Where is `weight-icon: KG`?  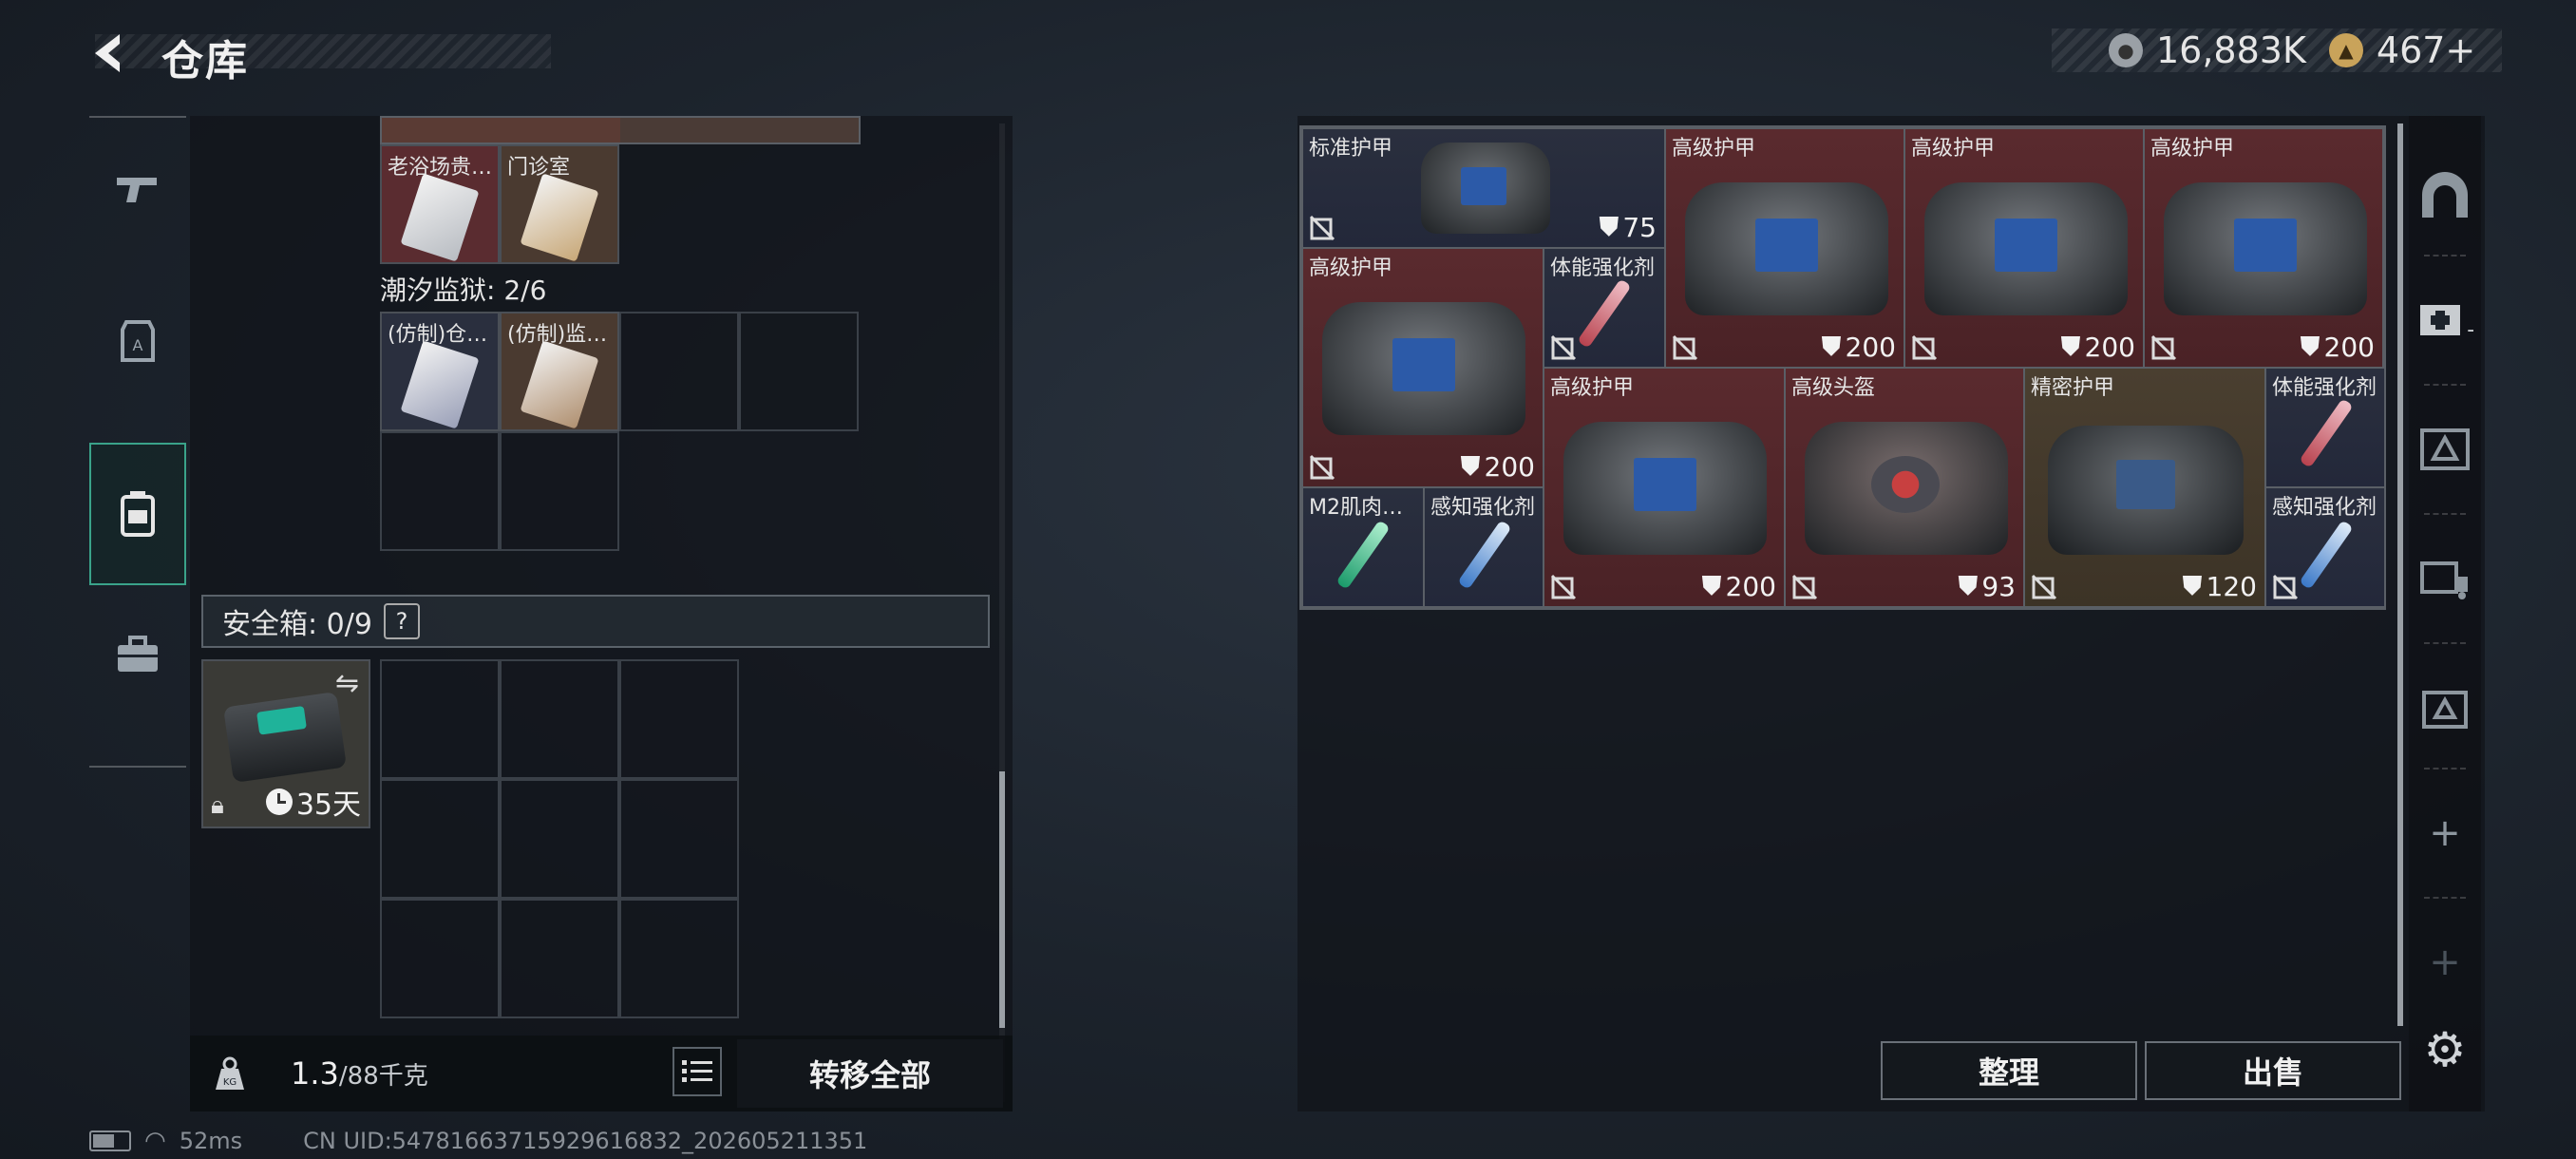 weight-icon: KG is located at coordinates (230, 1073).